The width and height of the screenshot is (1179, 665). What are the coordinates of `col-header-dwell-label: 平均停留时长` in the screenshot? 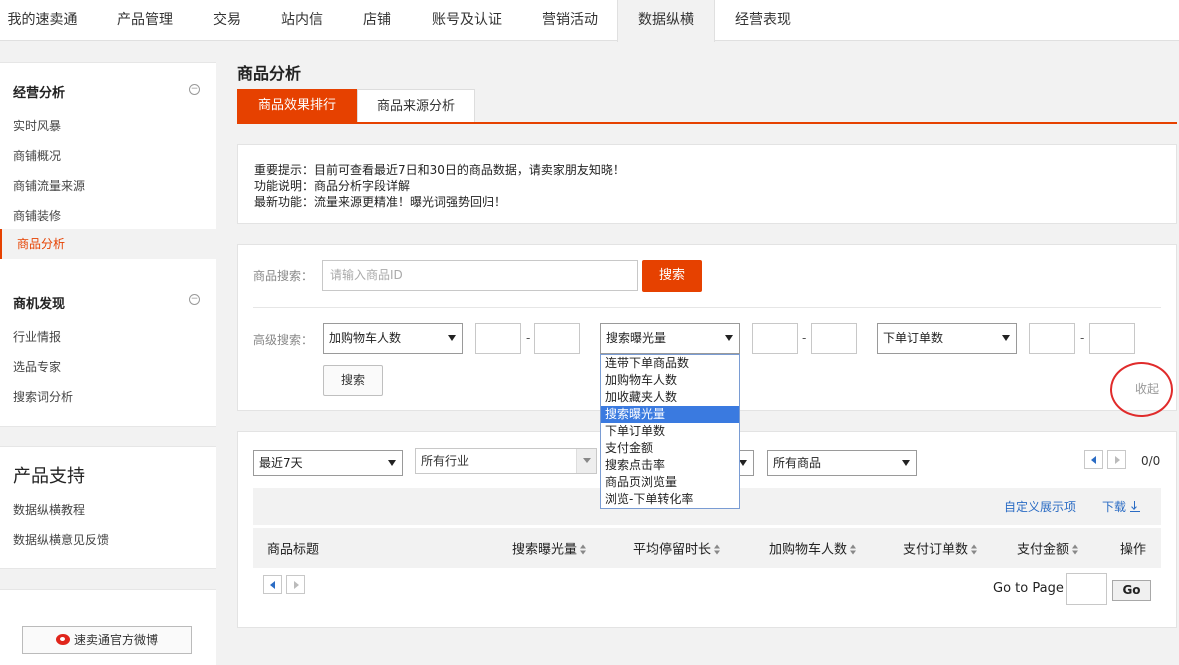 It's located at (672, 550).